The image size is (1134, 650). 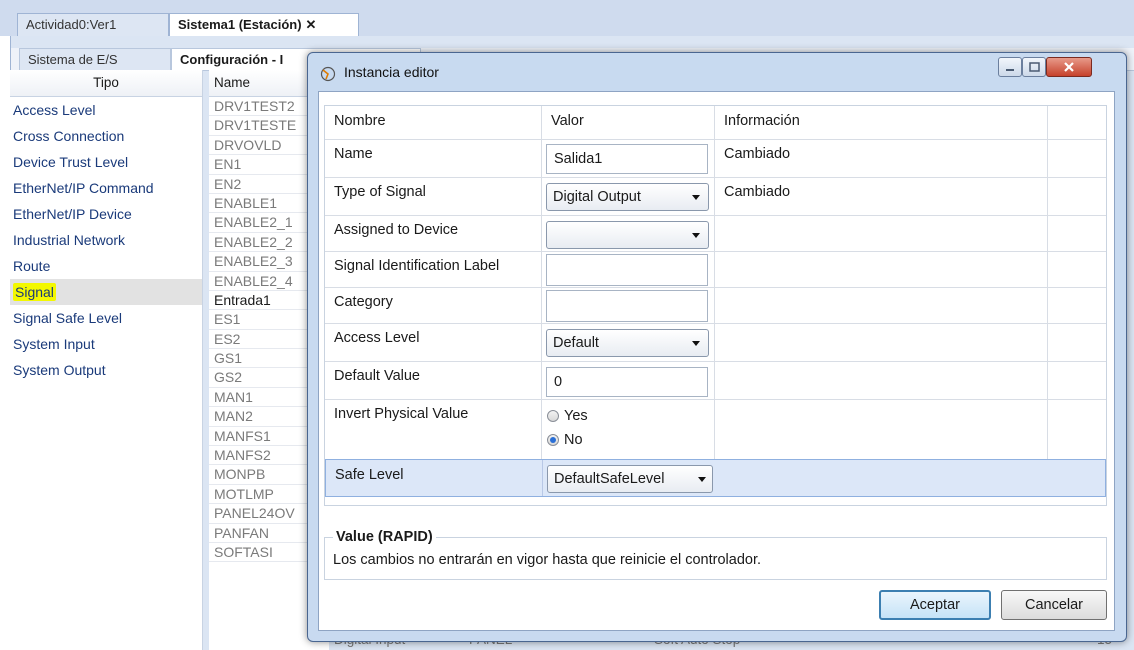 What do you see at coordinates (311, 24) in the screenshot?
I see `close-tab-icon: ✕` at bounding box center [311, 24].